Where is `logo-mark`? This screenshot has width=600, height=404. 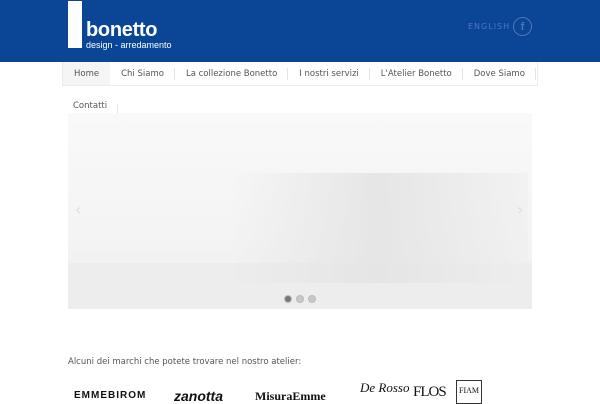 logo-mark is located at coordinates (75, 24).